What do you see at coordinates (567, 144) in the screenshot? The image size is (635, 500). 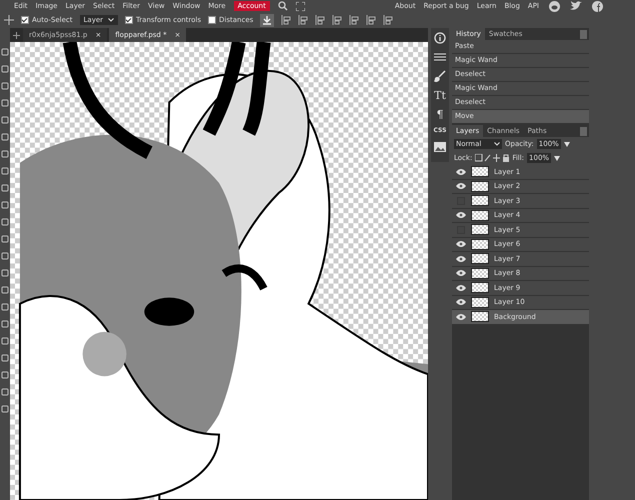 I see `dropdown-arrow-icon` at bounding box center [567, 144].